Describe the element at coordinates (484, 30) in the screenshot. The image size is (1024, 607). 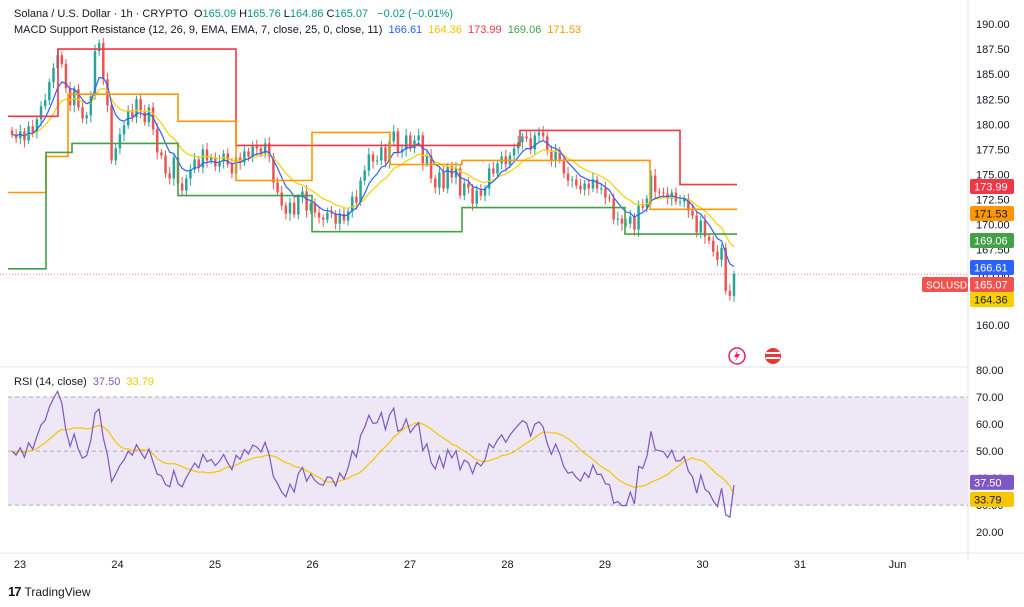
I see `indicator-value: 173.99` at that location.